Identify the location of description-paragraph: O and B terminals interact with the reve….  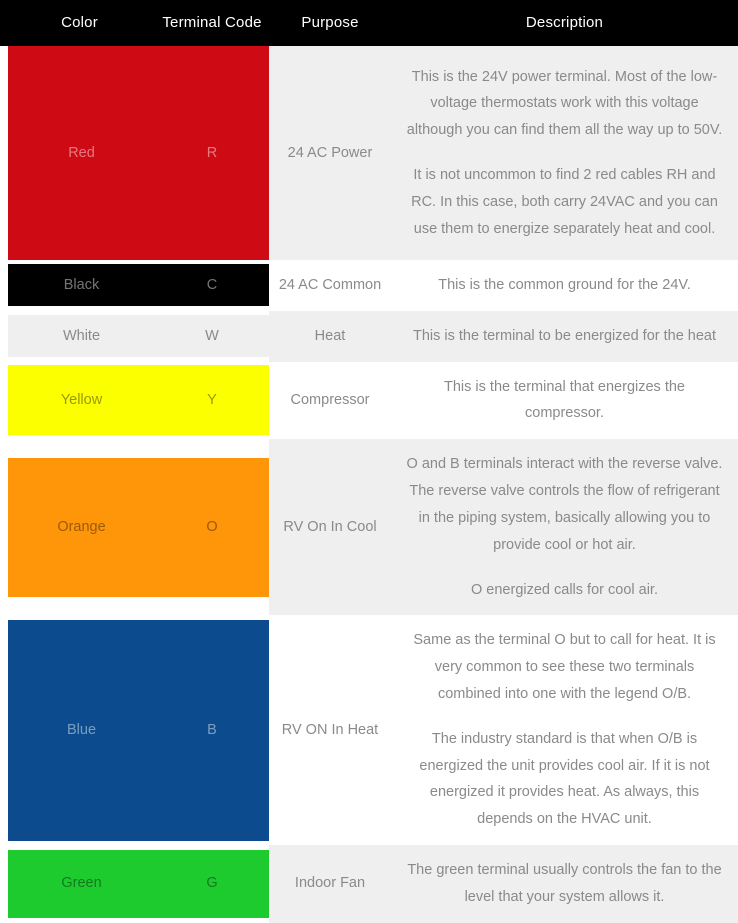
(564, 504).